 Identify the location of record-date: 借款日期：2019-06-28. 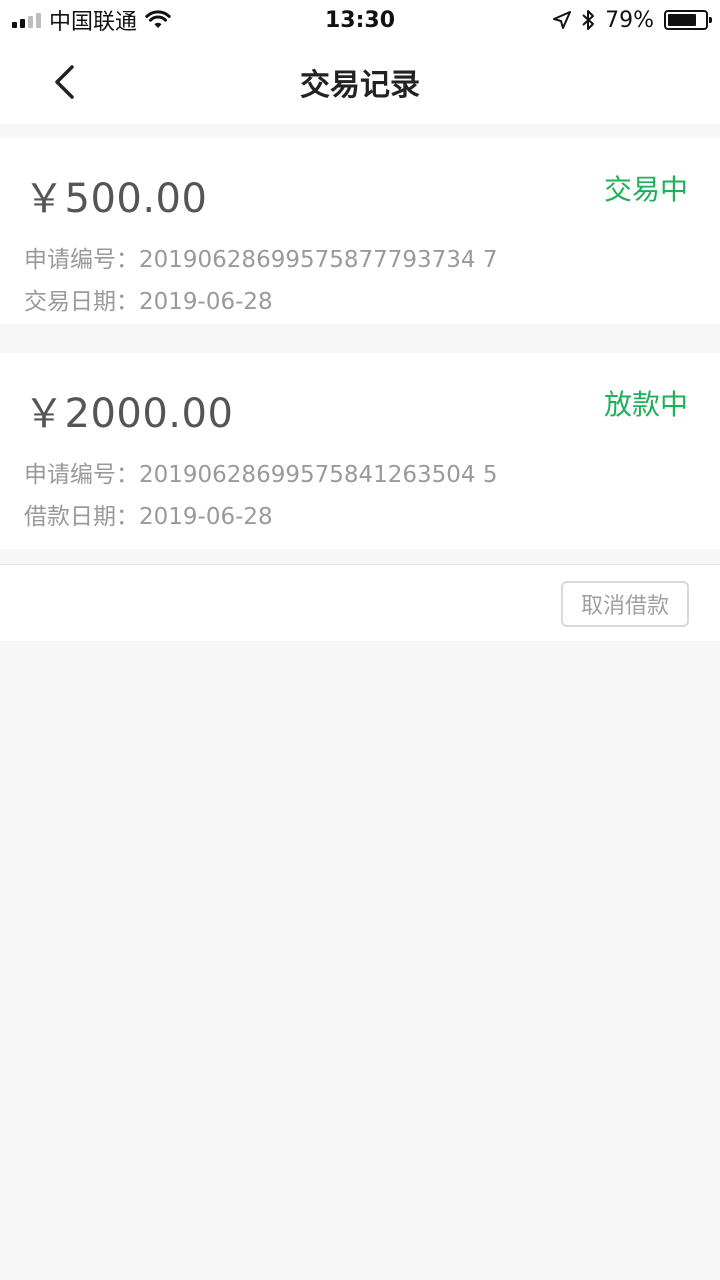
(148, 517).